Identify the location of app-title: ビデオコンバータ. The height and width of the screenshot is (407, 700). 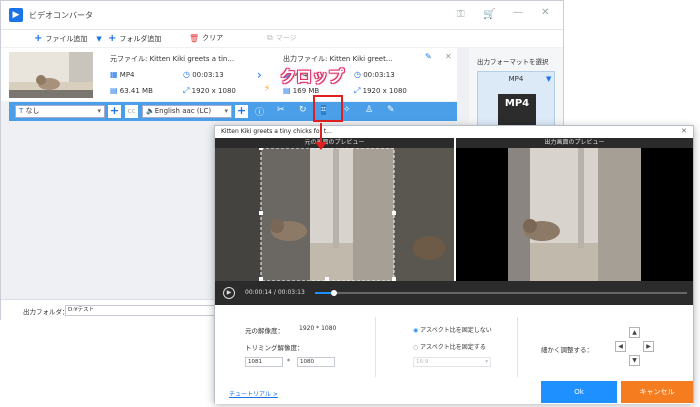
(61, 15).